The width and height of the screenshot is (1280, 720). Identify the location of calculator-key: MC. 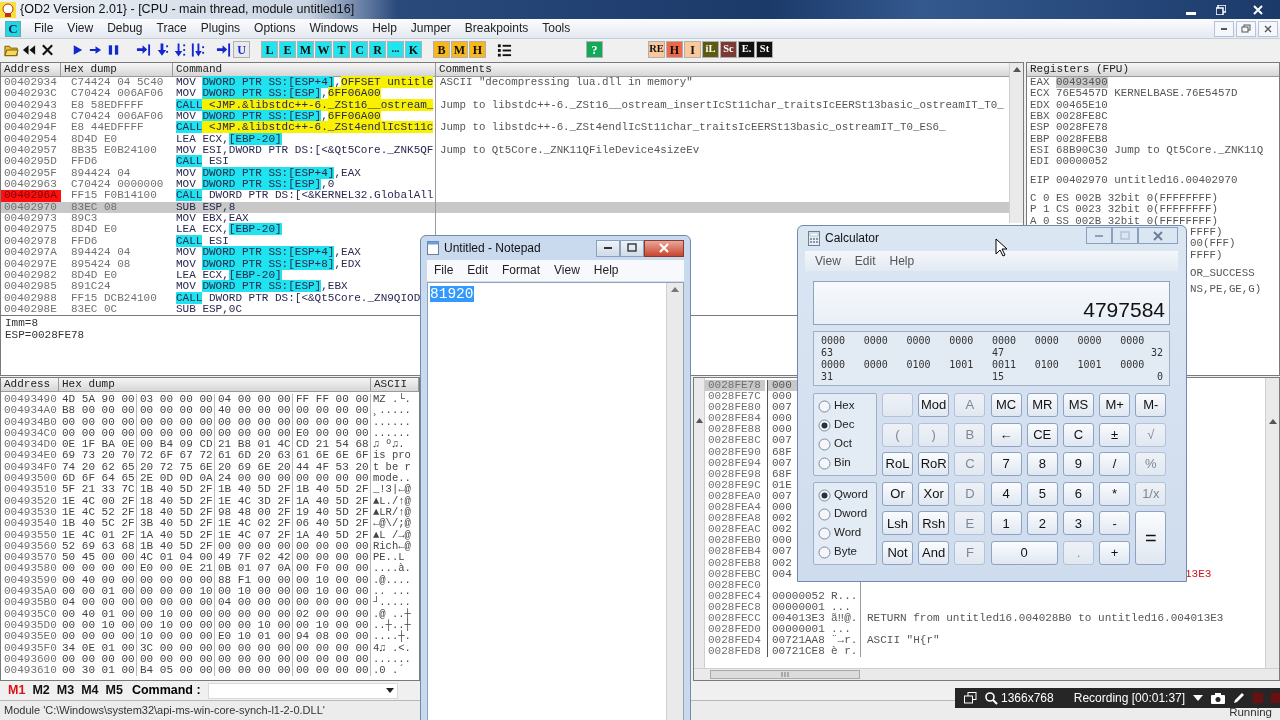
(1006, 405).